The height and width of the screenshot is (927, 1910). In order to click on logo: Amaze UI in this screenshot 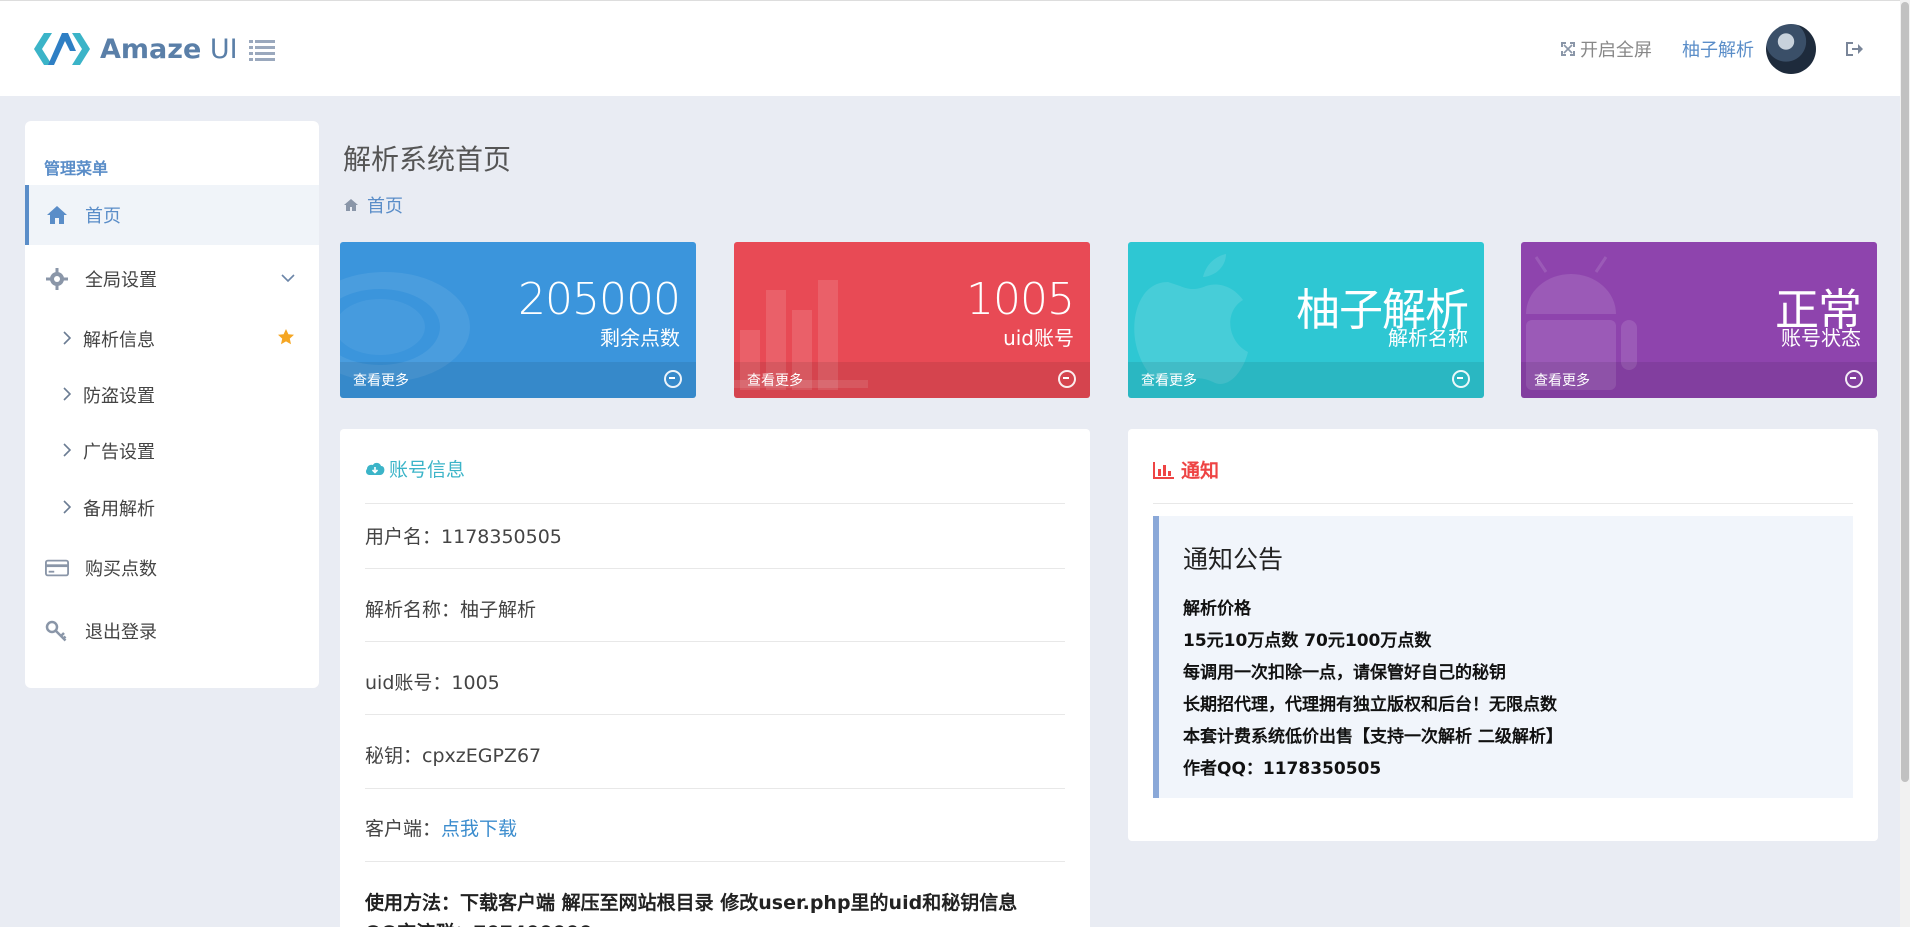, I will do `click(136, 49)`.